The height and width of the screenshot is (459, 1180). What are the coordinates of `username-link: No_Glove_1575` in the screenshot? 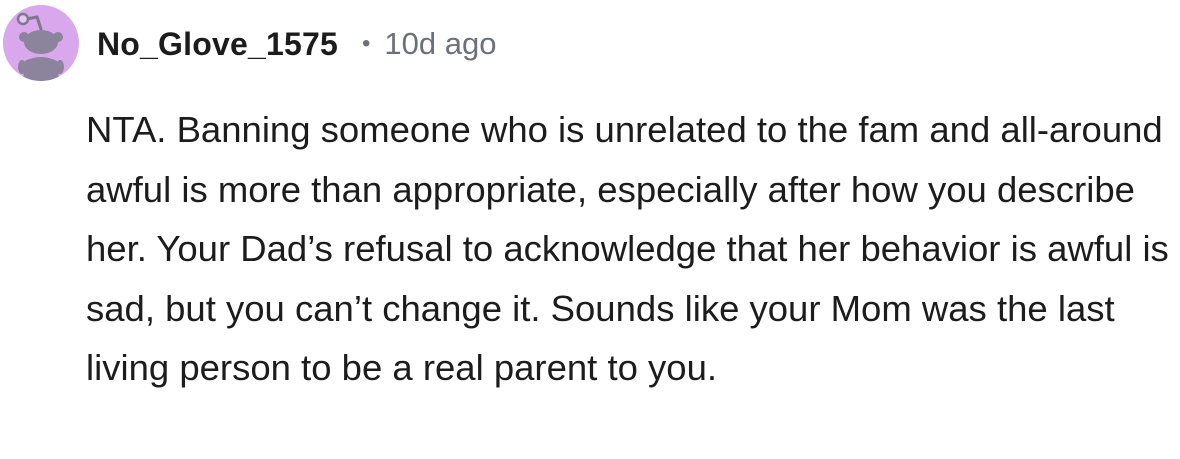 It's located at (217, 44).